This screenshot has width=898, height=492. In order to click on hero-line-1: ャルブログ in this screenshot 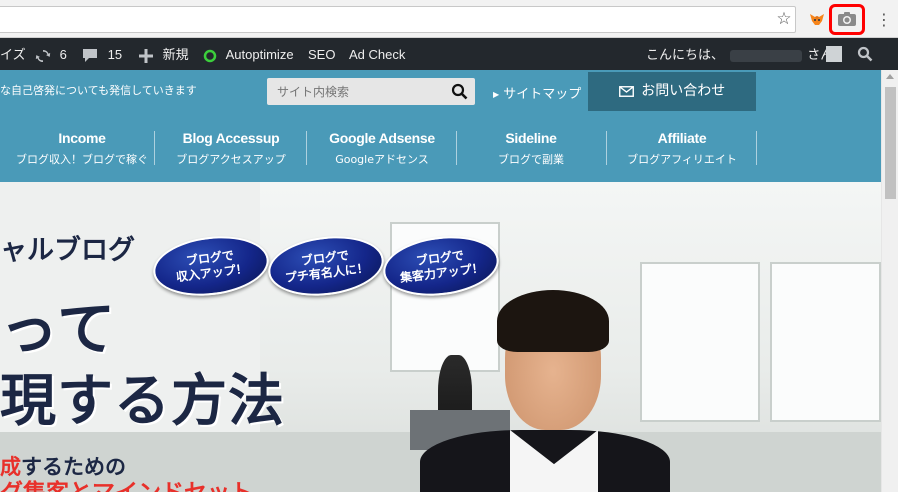, I will do `click(67, 250)`.